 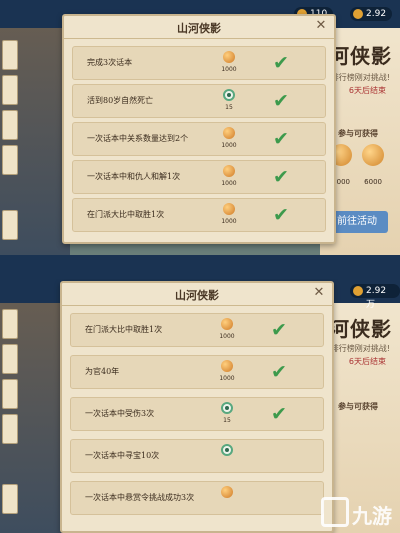 What do you see at coordinates (134, 176) in the screenshot?
I see `task-label: 一次话本中和仇人和解1次` at bounding box center [134, 176].